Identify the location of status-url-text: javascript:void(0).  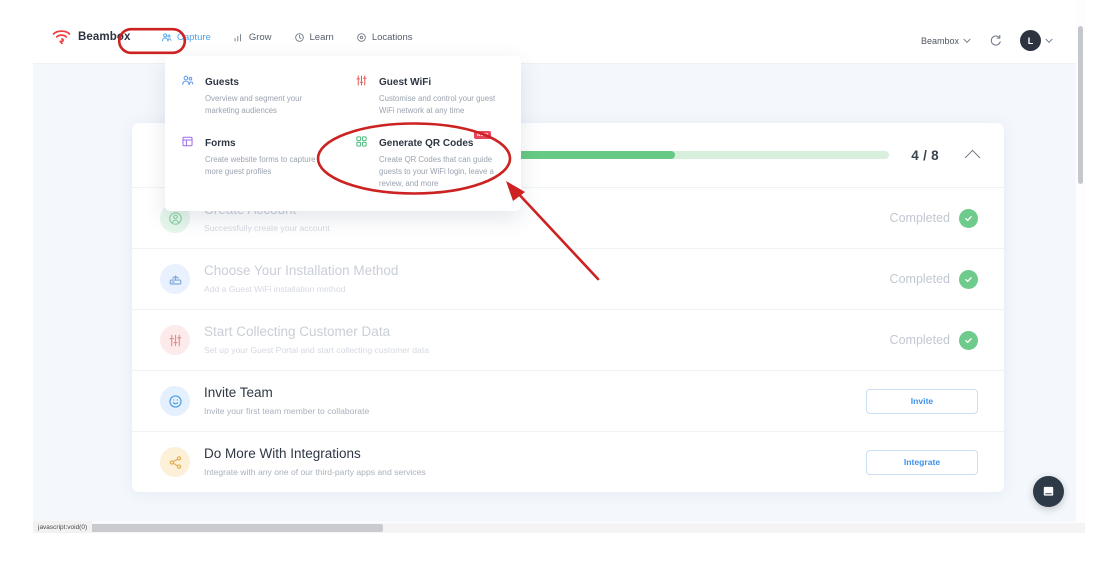
(63, 527).